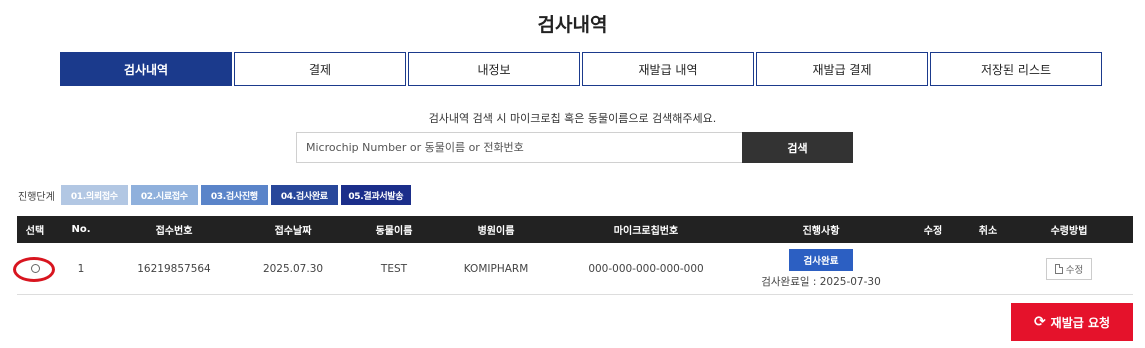 The width and height of the screenshot is (1145, 348). I want to click on header-no: No., so click(81, 229).